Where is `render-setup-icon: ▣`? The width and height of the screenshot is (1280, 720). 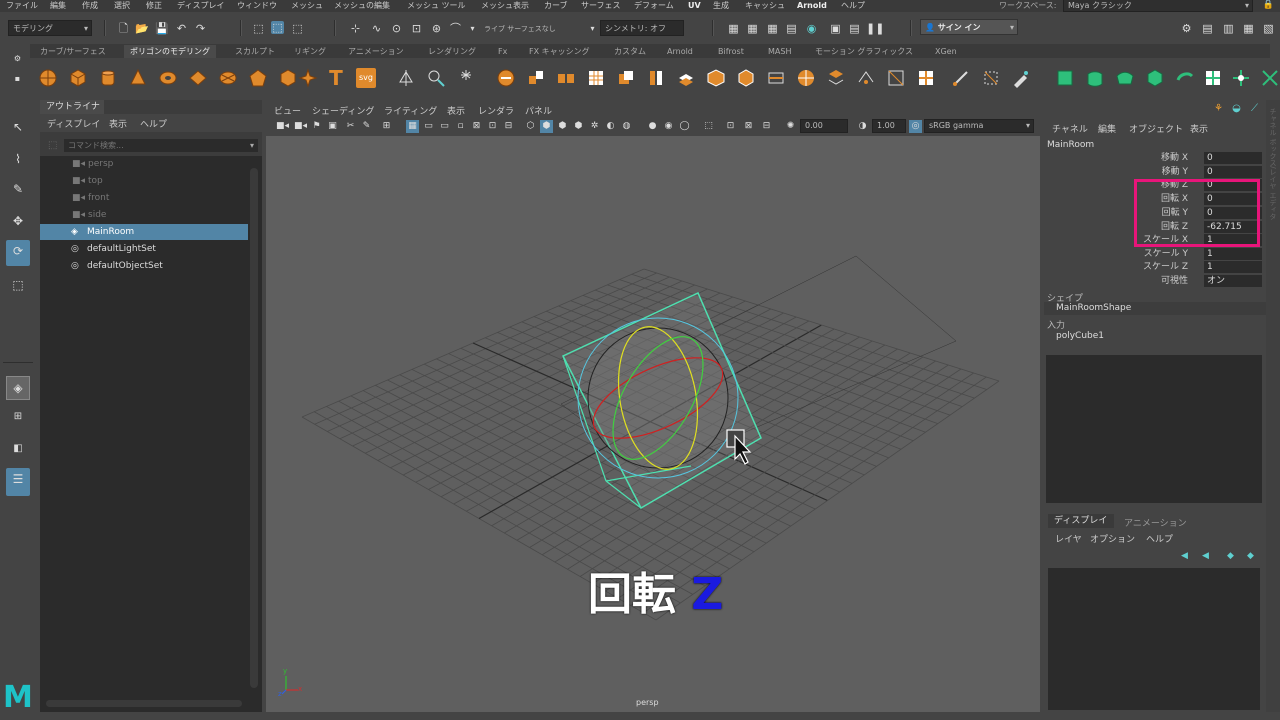
render-setup-icon: ▣ is located at coordinates (835, 28).